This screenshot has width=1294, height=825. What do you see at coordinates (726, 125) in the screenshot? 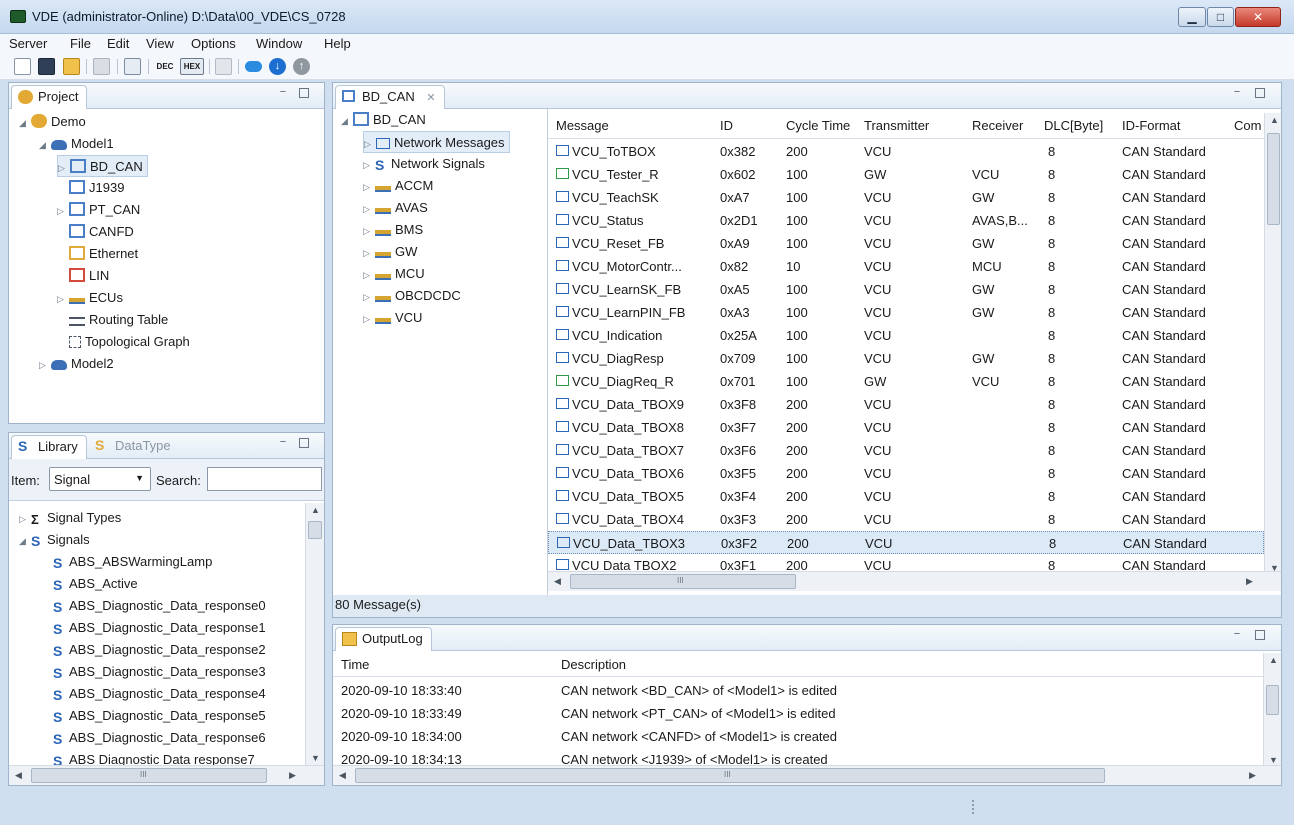
I see `column-header-id: ID` at bounding box center [726, 125].